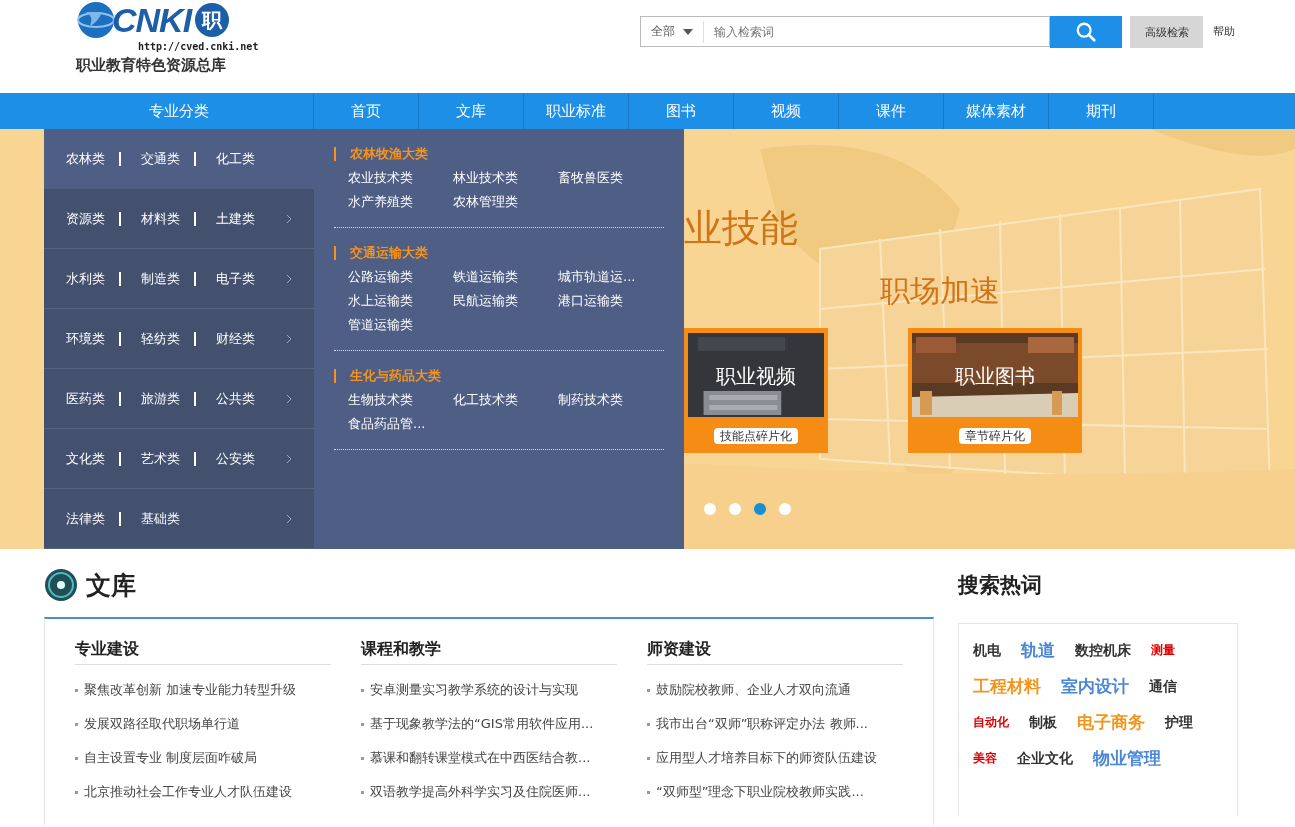  I want to click on search-button, so click(1086, 32).